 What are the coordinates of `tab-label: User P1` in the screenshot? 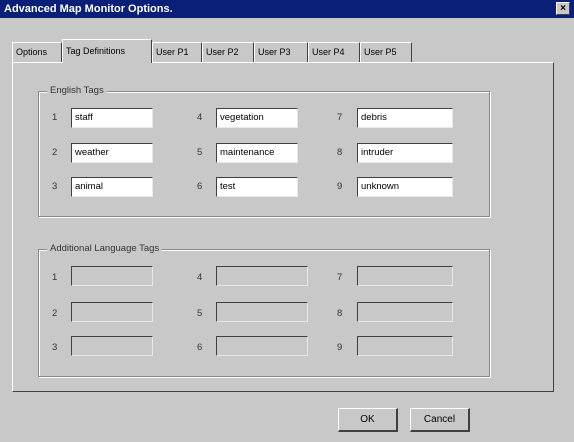 It's located at (172, 52).